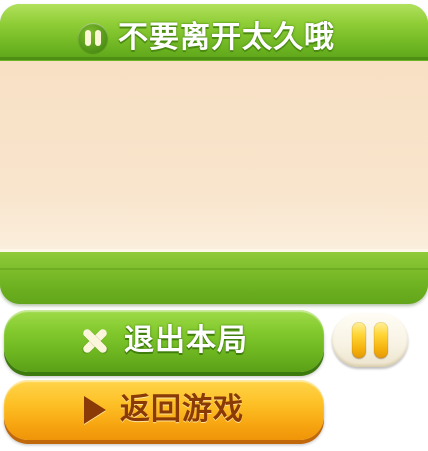  Describe the element at coordinates (98, 38) in the screenshot. I see `pause-icon-bar-right` at that location.